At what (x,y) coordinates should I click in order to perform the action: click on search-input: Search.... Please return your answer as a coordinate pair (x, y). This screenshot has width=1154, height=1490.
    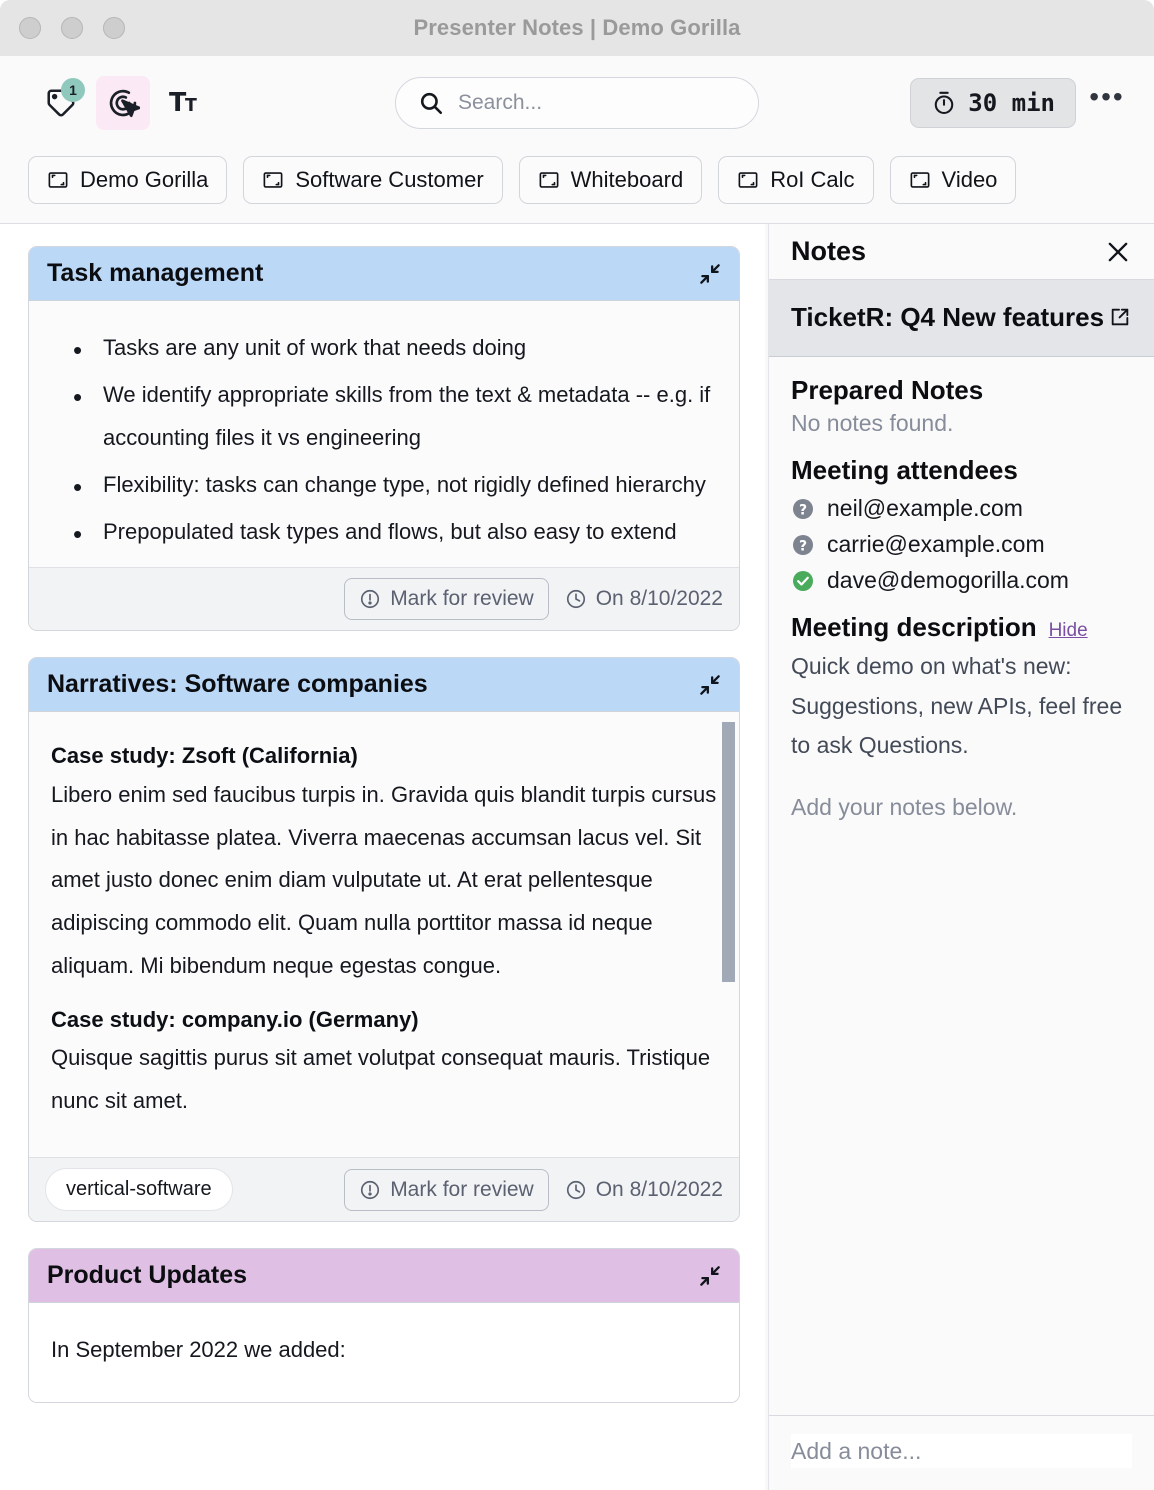
    Looking at the image, I should click on (500, 103).